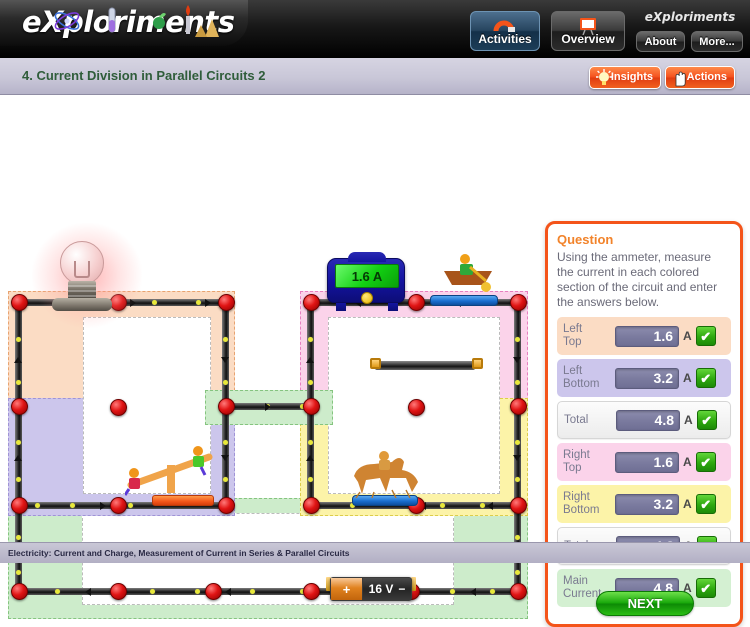 This screenshot has height=627, width=750. I want to click on battery: + 16 V −, so click(371, 589).